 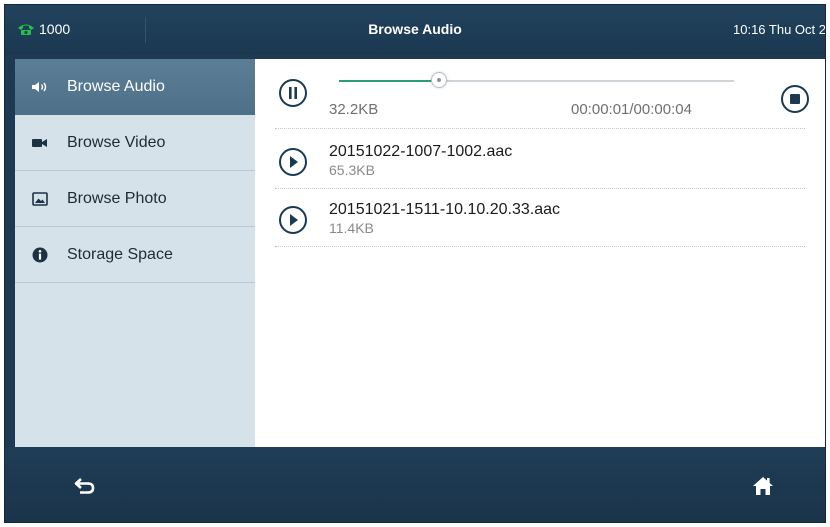 I want to click on status-bar: 1000 Browse Audio 10:16 Thu Oct 22, so click(x=415, y=30).